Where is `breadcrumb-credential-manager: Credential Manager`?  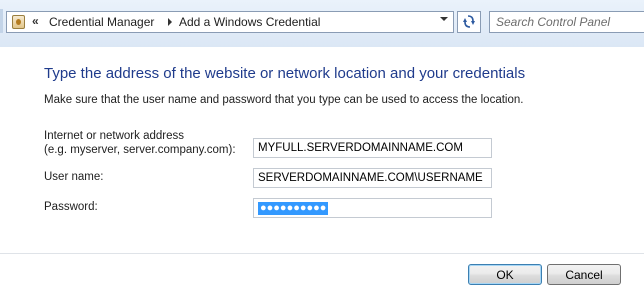
breadcrumb-credential-manager: Credential Manager is located at coordinates (101, 22).